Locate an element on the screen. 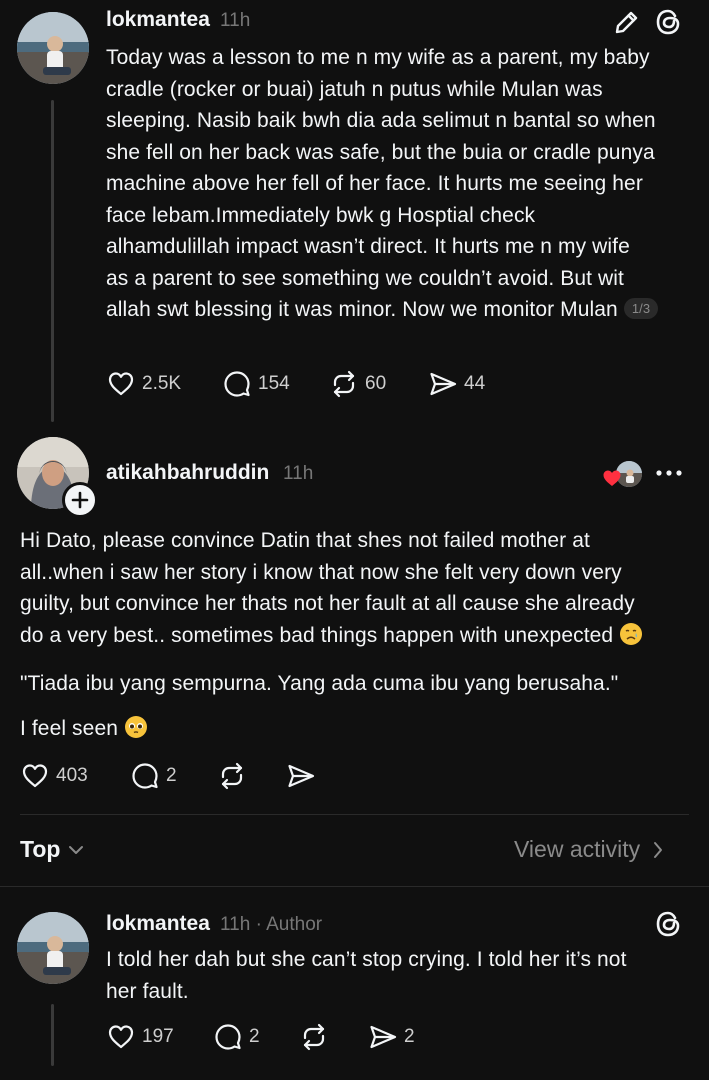 The width and height of the screenshot is (709, 1080). share-button is located at coordinates (301, 776).